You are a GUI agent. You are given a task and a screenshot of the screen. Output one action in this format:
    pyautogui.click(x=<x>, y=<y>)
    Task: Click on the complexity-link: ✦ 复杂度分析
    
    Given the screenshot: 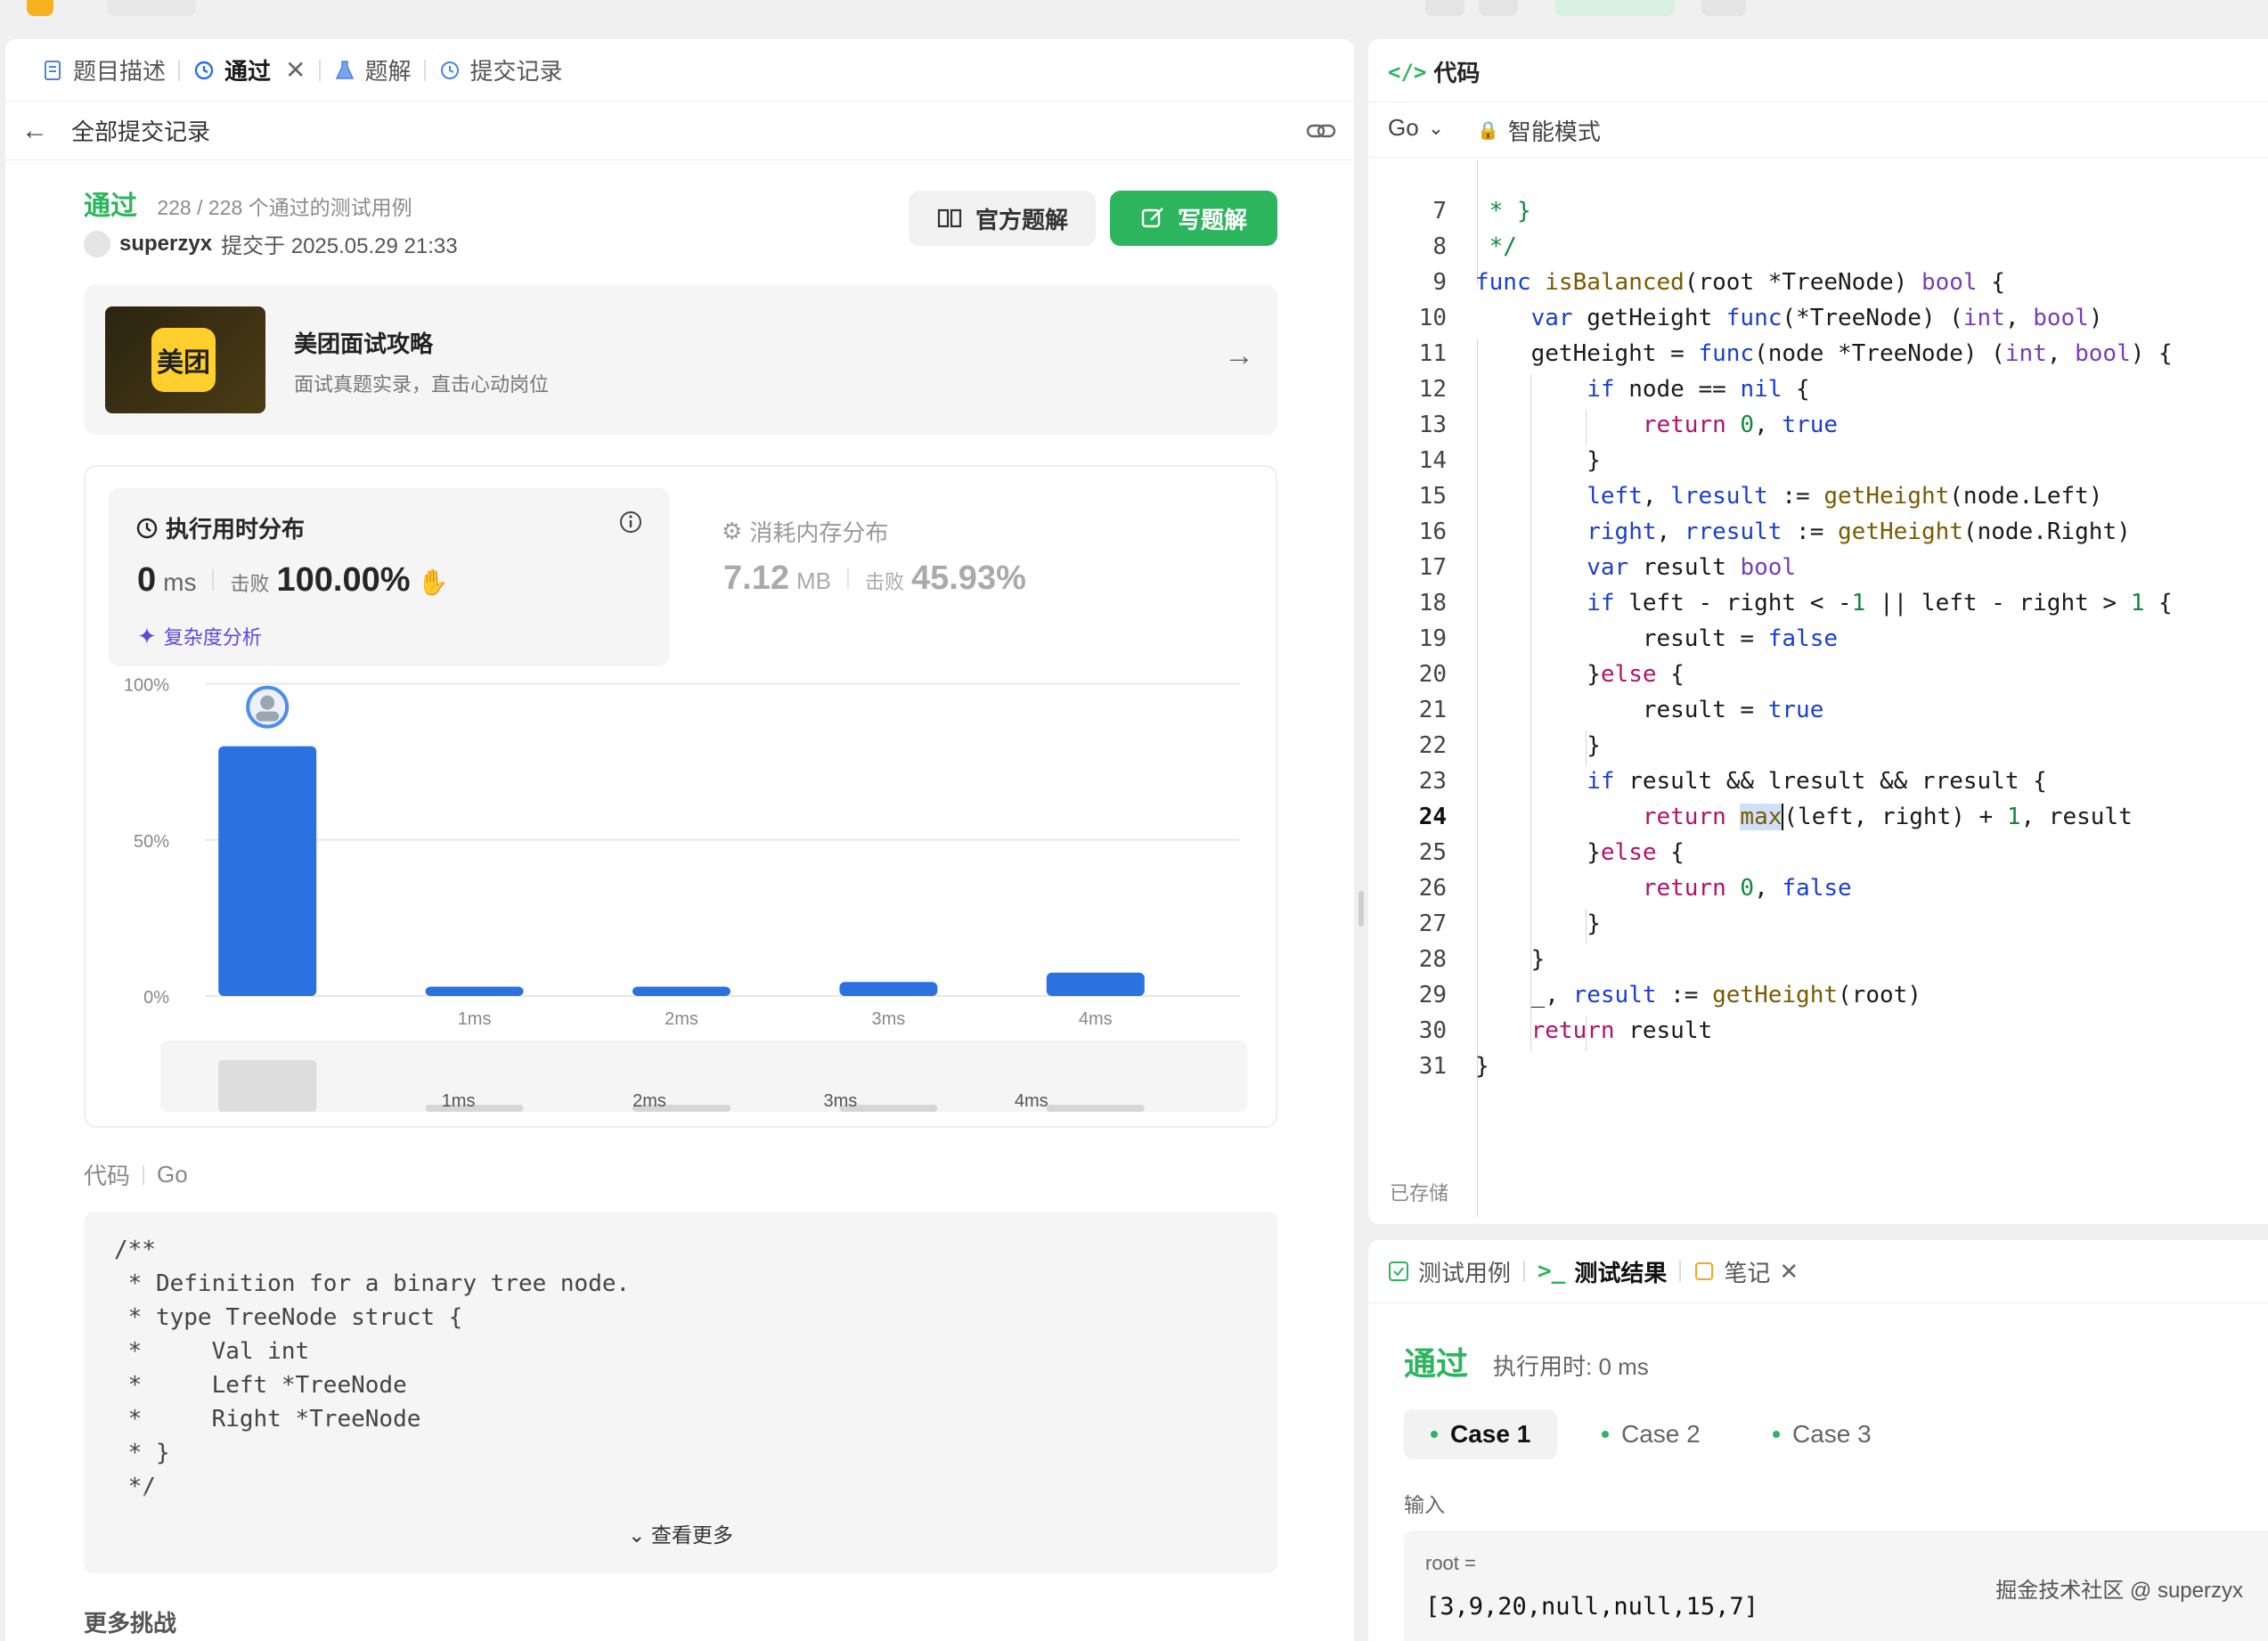 What is the action you would take?
    pyautogui.click(x=199, y=636)
    